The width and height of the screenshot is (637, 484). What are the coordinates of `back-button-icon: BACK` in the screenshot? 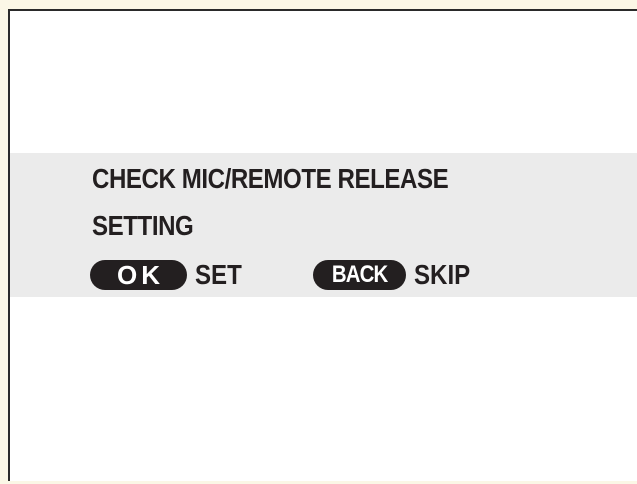 It's located at (359, 275).